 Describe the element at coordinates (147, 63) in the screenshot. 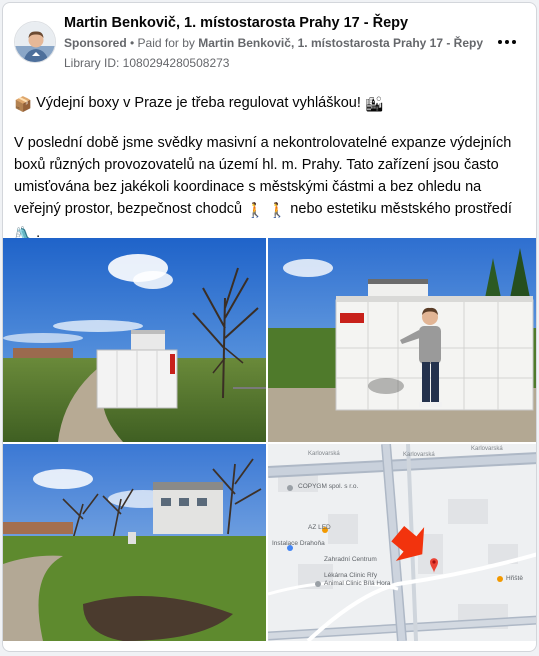

I see `library-id: Library ID: 1080294280508273` at that location.